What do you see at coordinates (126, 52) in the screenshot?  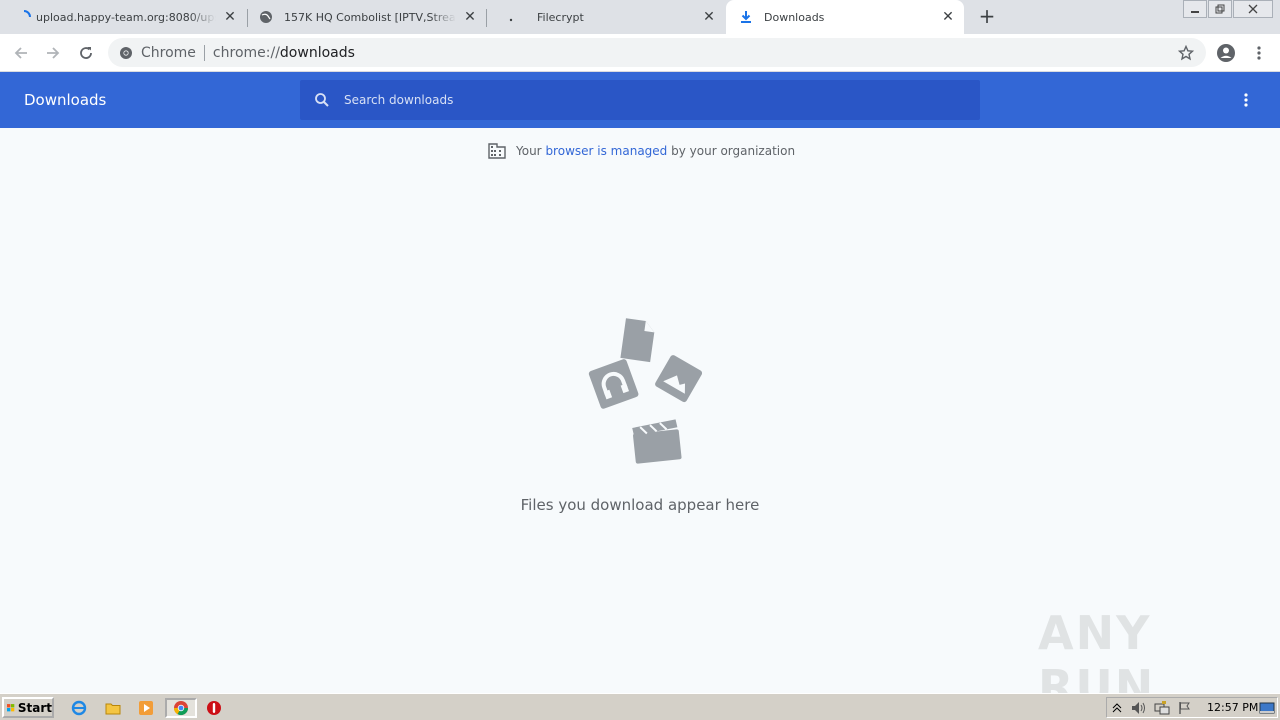 I see `chrome-logo-icon` at bounding box center [126, 52].